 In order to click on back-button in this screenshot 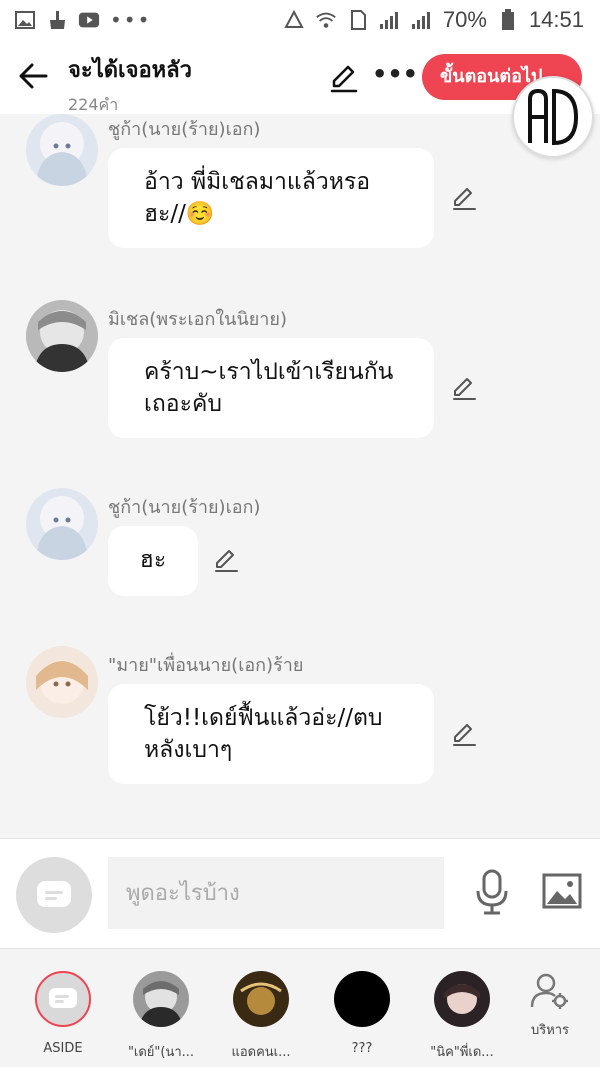, I will do `click(34, 76)`.